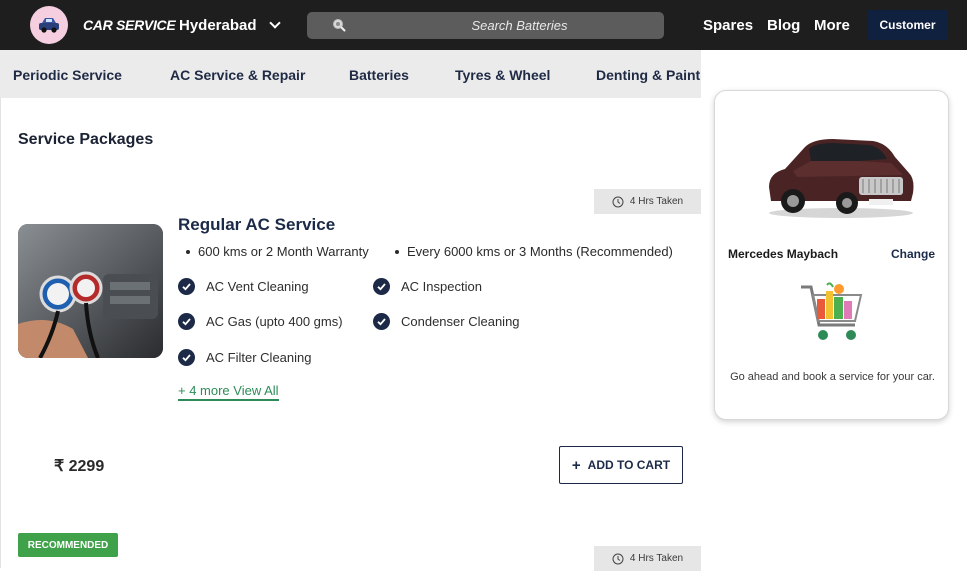 Image resolution: width=967 pixels, height=571 pixels. What do you see at coordinates (49, 25) in the screenshot?
I see `car-logo-icon` at bounding box center [49, 25].